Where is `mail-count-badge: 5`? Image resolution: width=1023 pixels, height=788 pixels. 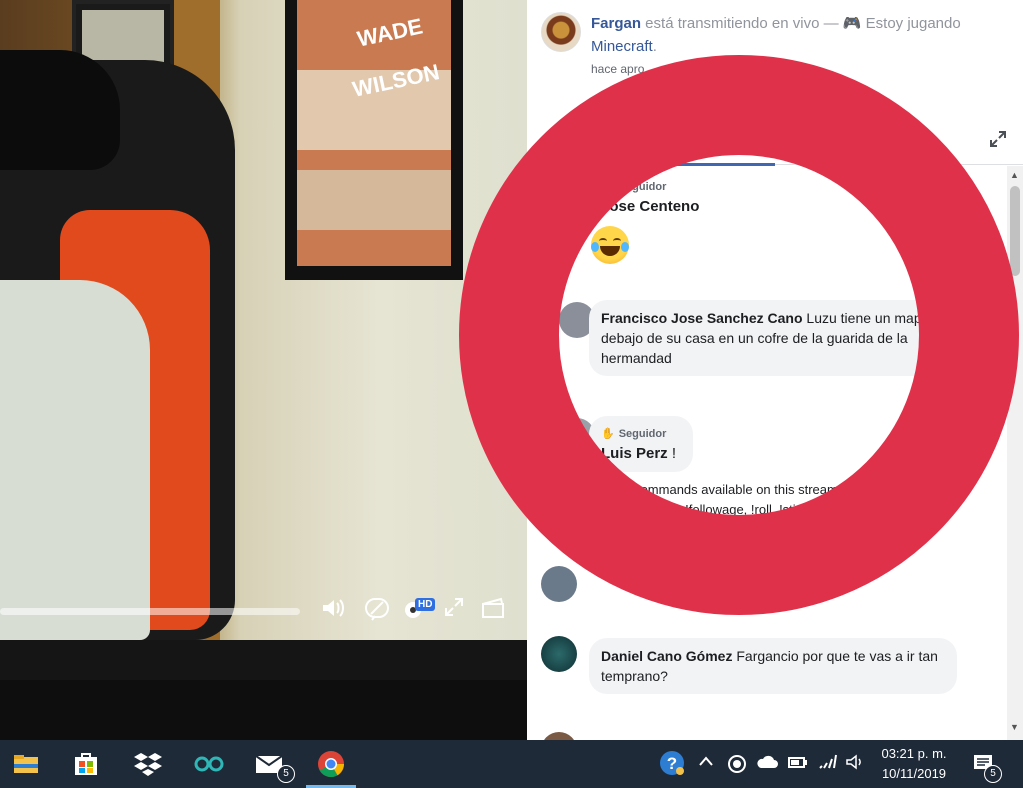
mail-count-badge: 5 is located at coordinates (286, 774).